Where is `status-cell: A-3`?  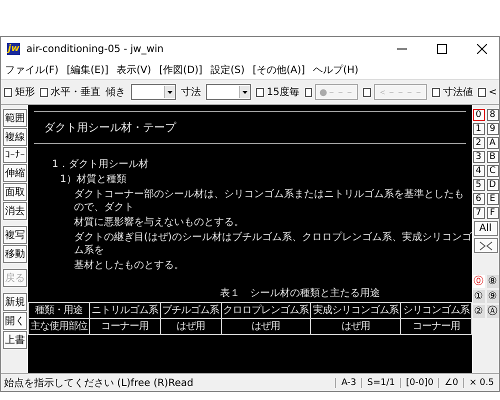
status-cell: A-3 is located at coordinates (348, 383).